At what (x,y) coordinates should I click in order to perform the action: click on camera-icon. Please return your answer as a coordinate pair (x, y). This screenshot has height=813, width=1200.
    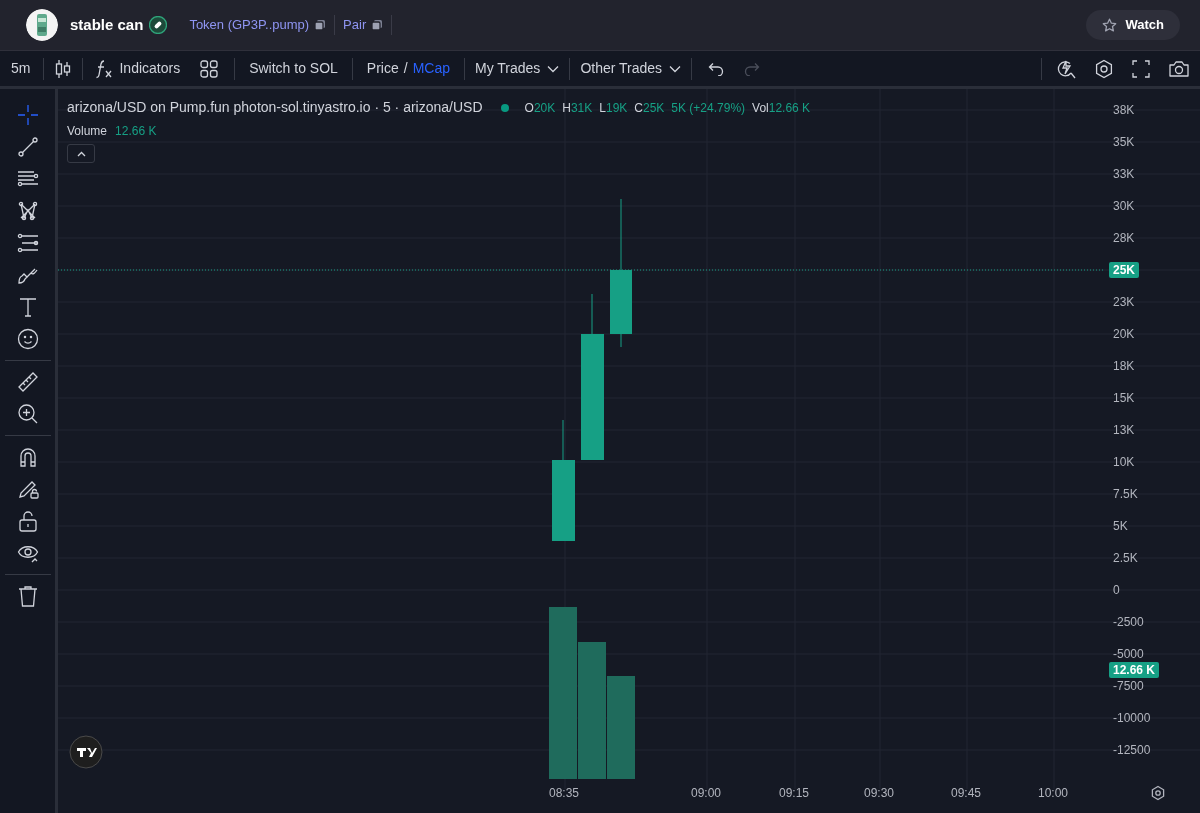
    Looking at the image, I should click on (1179, 68).